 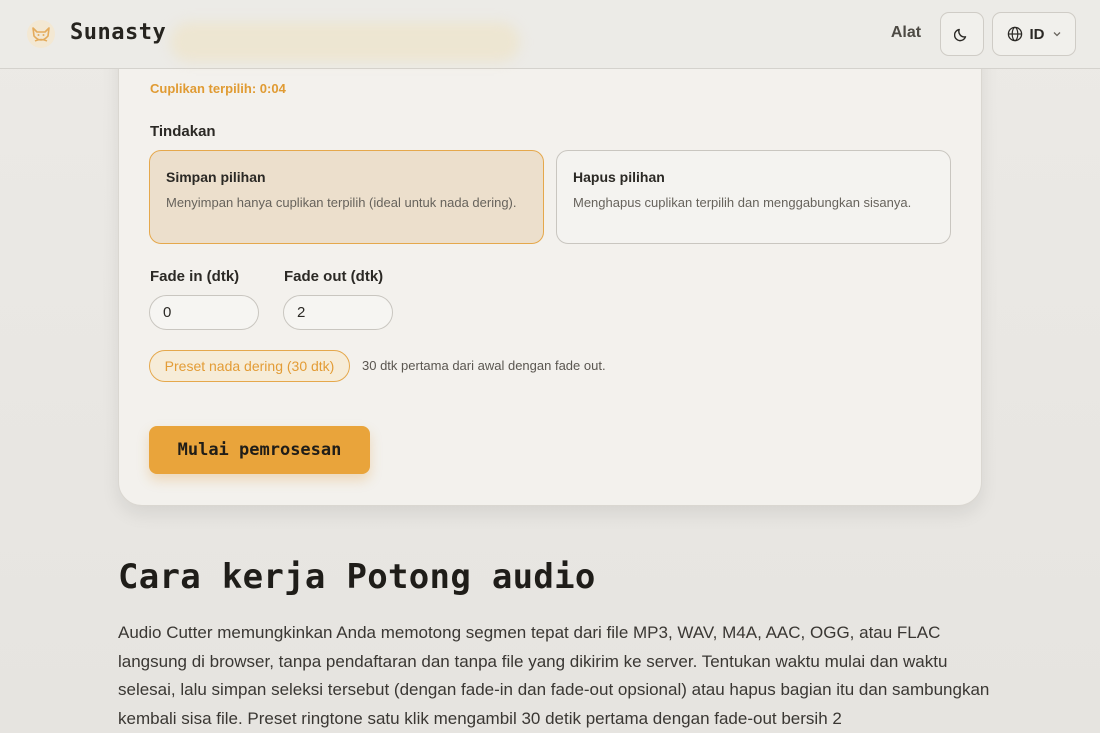 I want to click on theme-toggle-button, so click(x=962, y=34).